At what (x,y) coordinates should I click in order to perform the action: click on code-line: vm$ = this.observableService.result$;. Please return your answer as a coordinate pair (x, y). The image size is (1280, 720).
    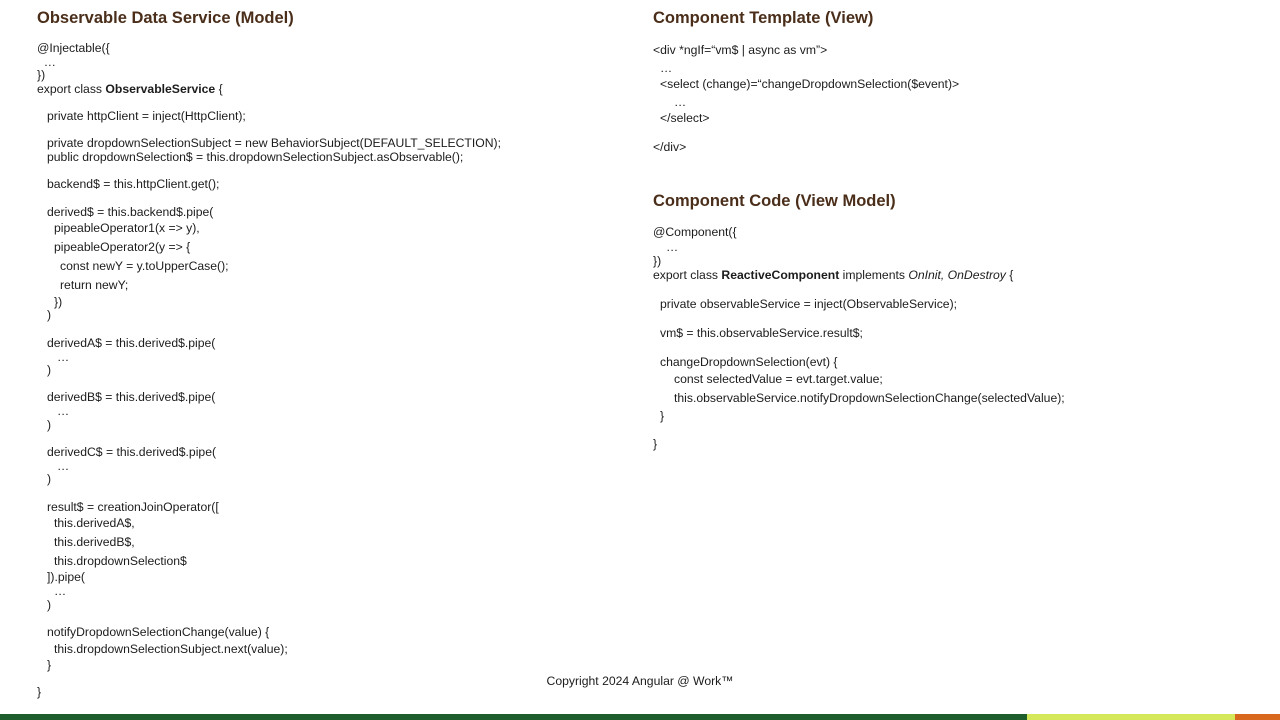
    Looking at the image, I should click on (761, 333).